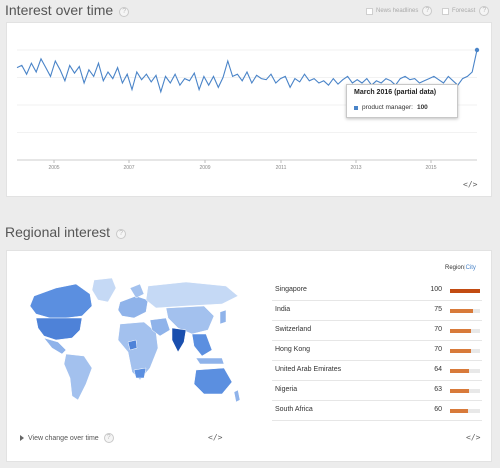 This screenshot has width=500, height=468. Describe the element at coordinates (237, 396) in the screenshot. I see `map-region-new-zealand` at that location.